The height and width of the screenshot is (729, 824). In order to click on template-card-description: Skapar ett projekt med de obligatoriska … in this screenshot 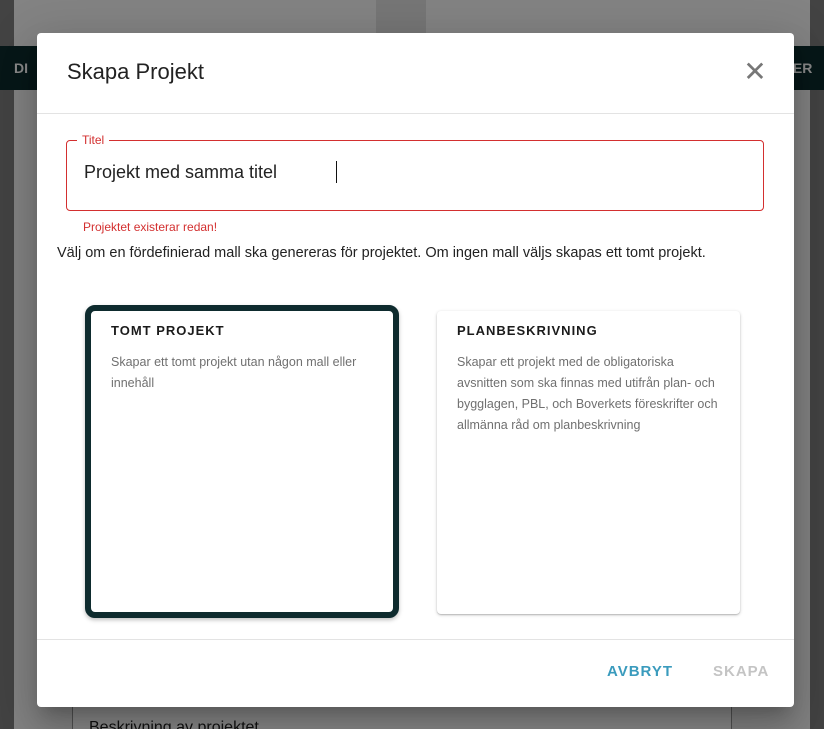, I will do `click(587, 393)`.